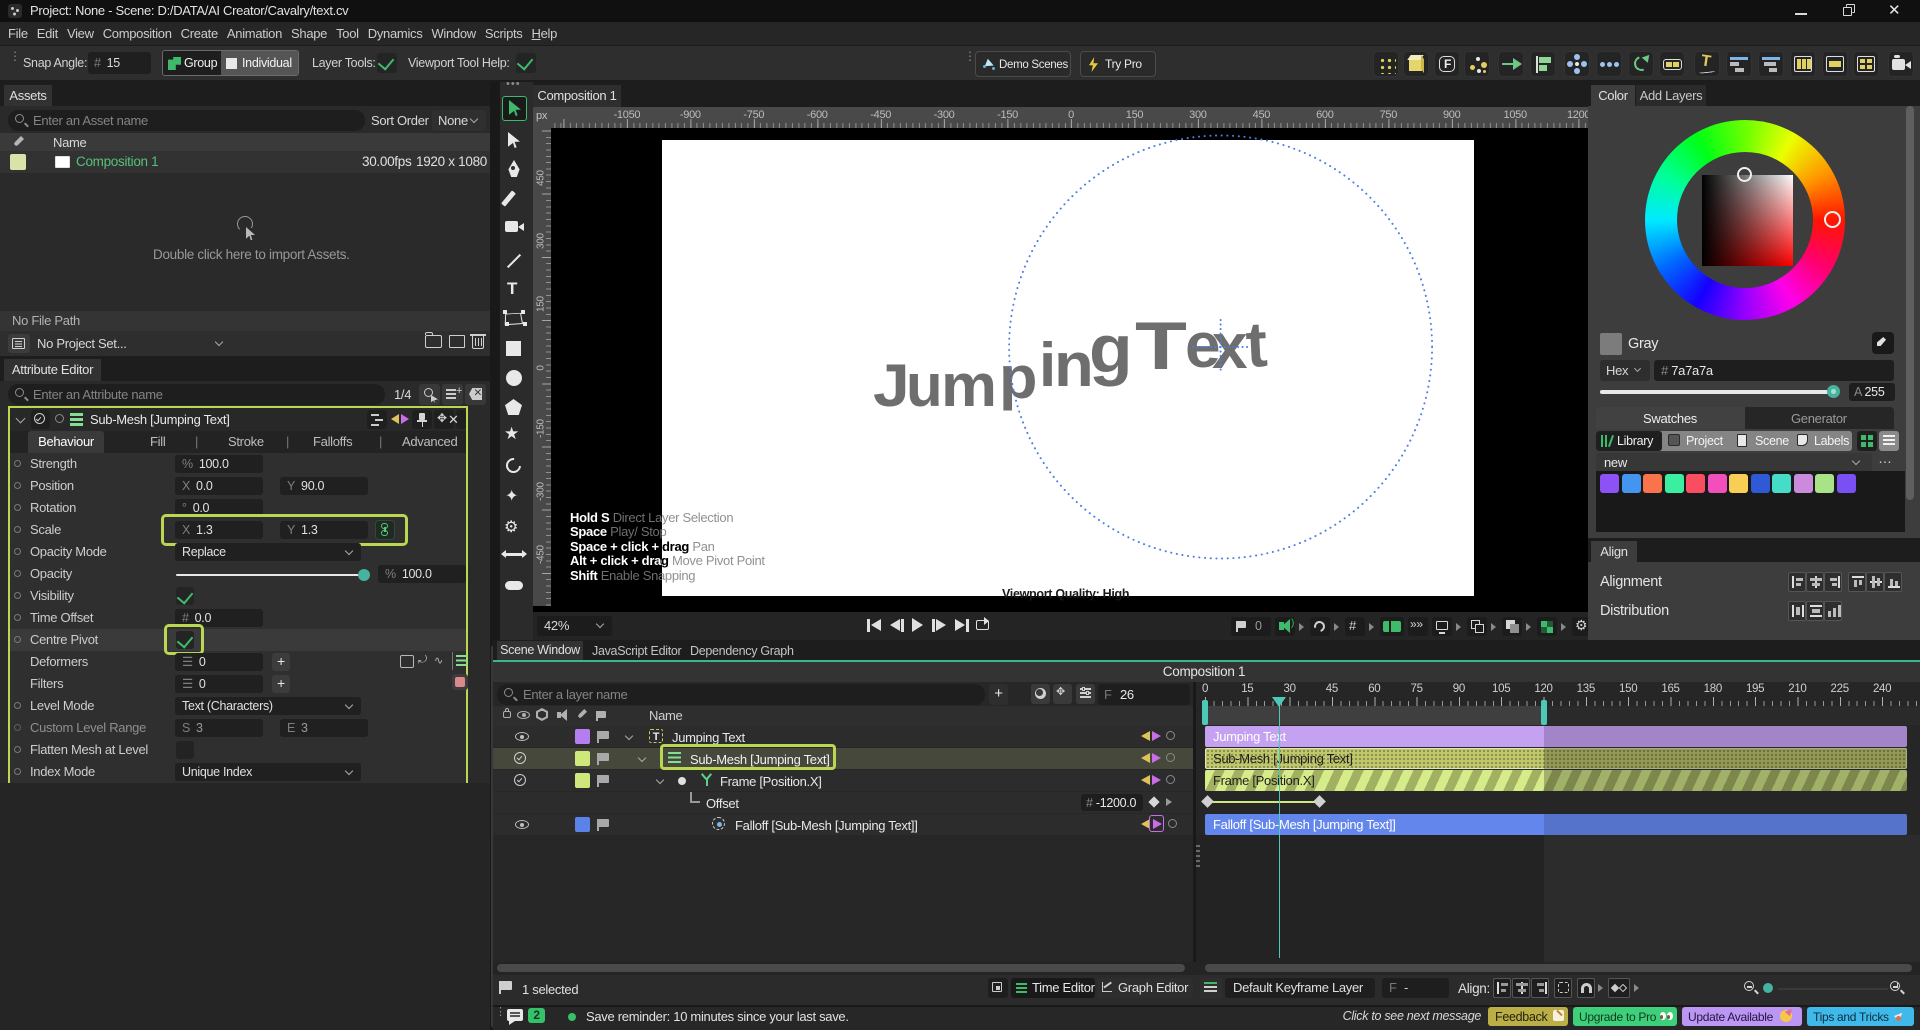  What do you see at coordinates (969, 385) in the screenshot?
I see `svg-text: m` at bounding box center [969, 385].